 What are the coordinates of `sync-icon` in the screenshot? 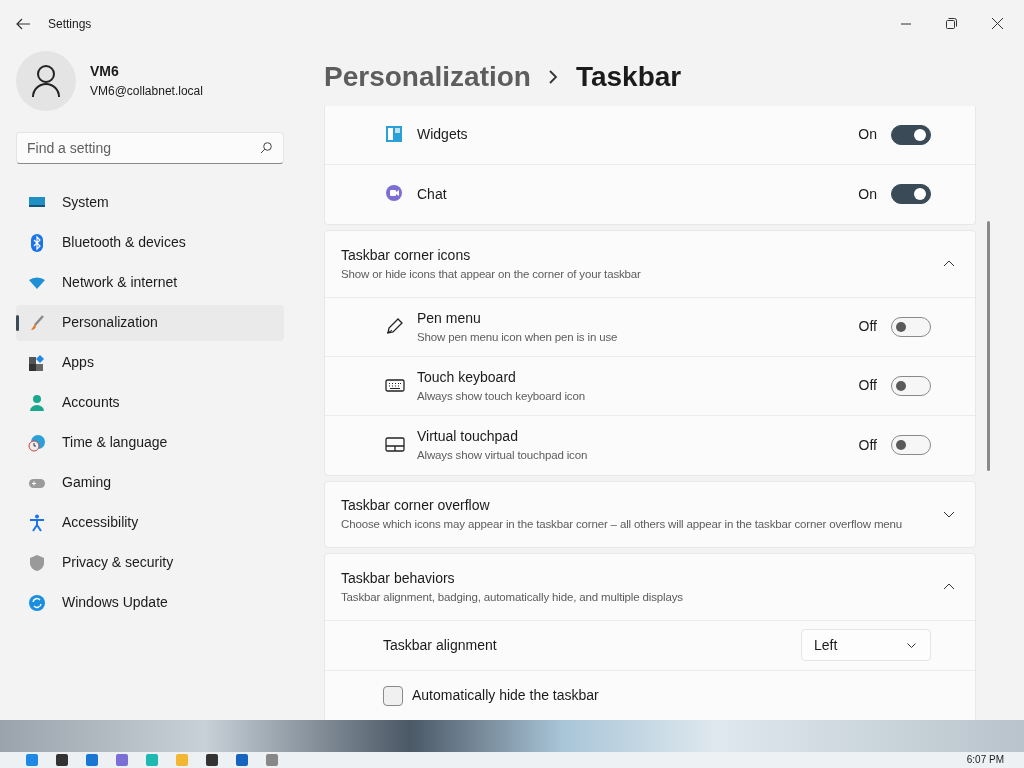 It's located at (37, 602).